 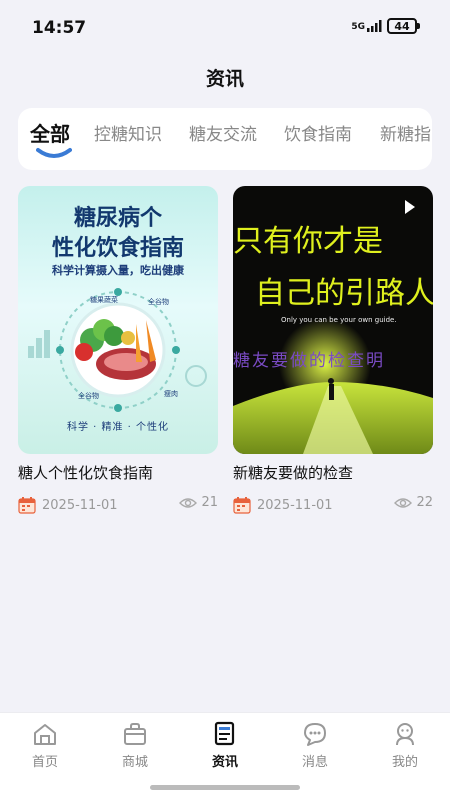 What do you see at coordinates (104, 299) in the screenshot?
I see `svg-text: 糖果蔬菜` at bounding box center [104, 299].